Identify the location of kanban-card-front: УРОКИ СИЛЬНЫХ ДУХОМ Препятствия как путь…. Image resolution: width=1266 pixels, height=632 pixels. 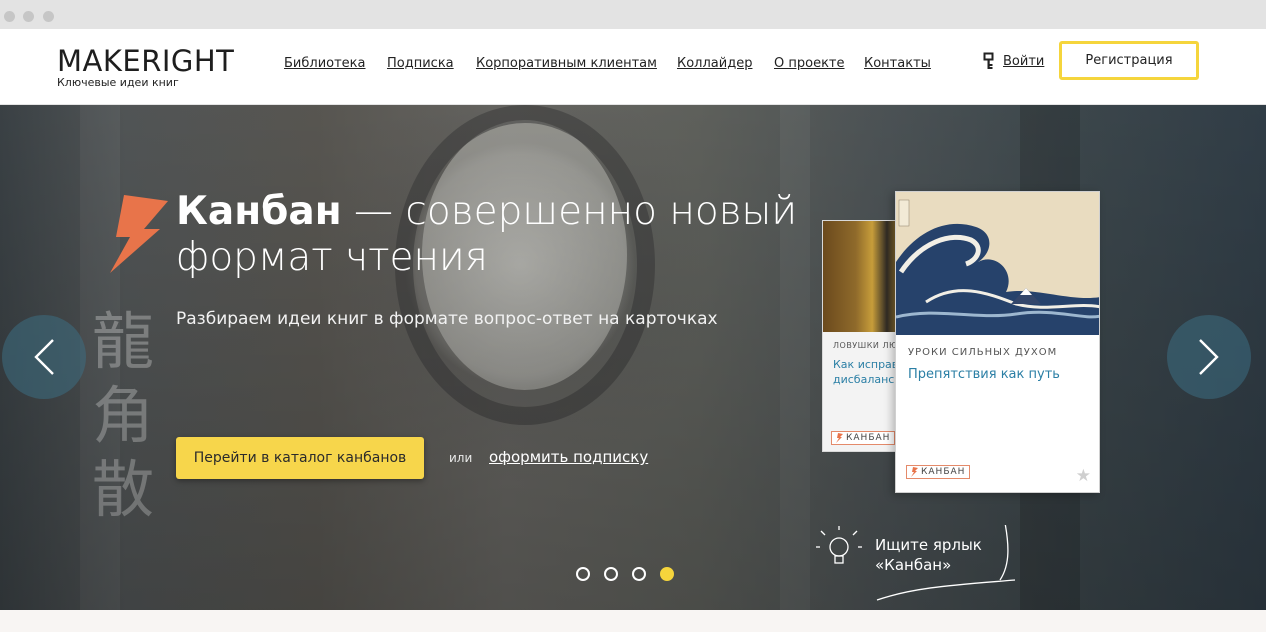
(997, 342).